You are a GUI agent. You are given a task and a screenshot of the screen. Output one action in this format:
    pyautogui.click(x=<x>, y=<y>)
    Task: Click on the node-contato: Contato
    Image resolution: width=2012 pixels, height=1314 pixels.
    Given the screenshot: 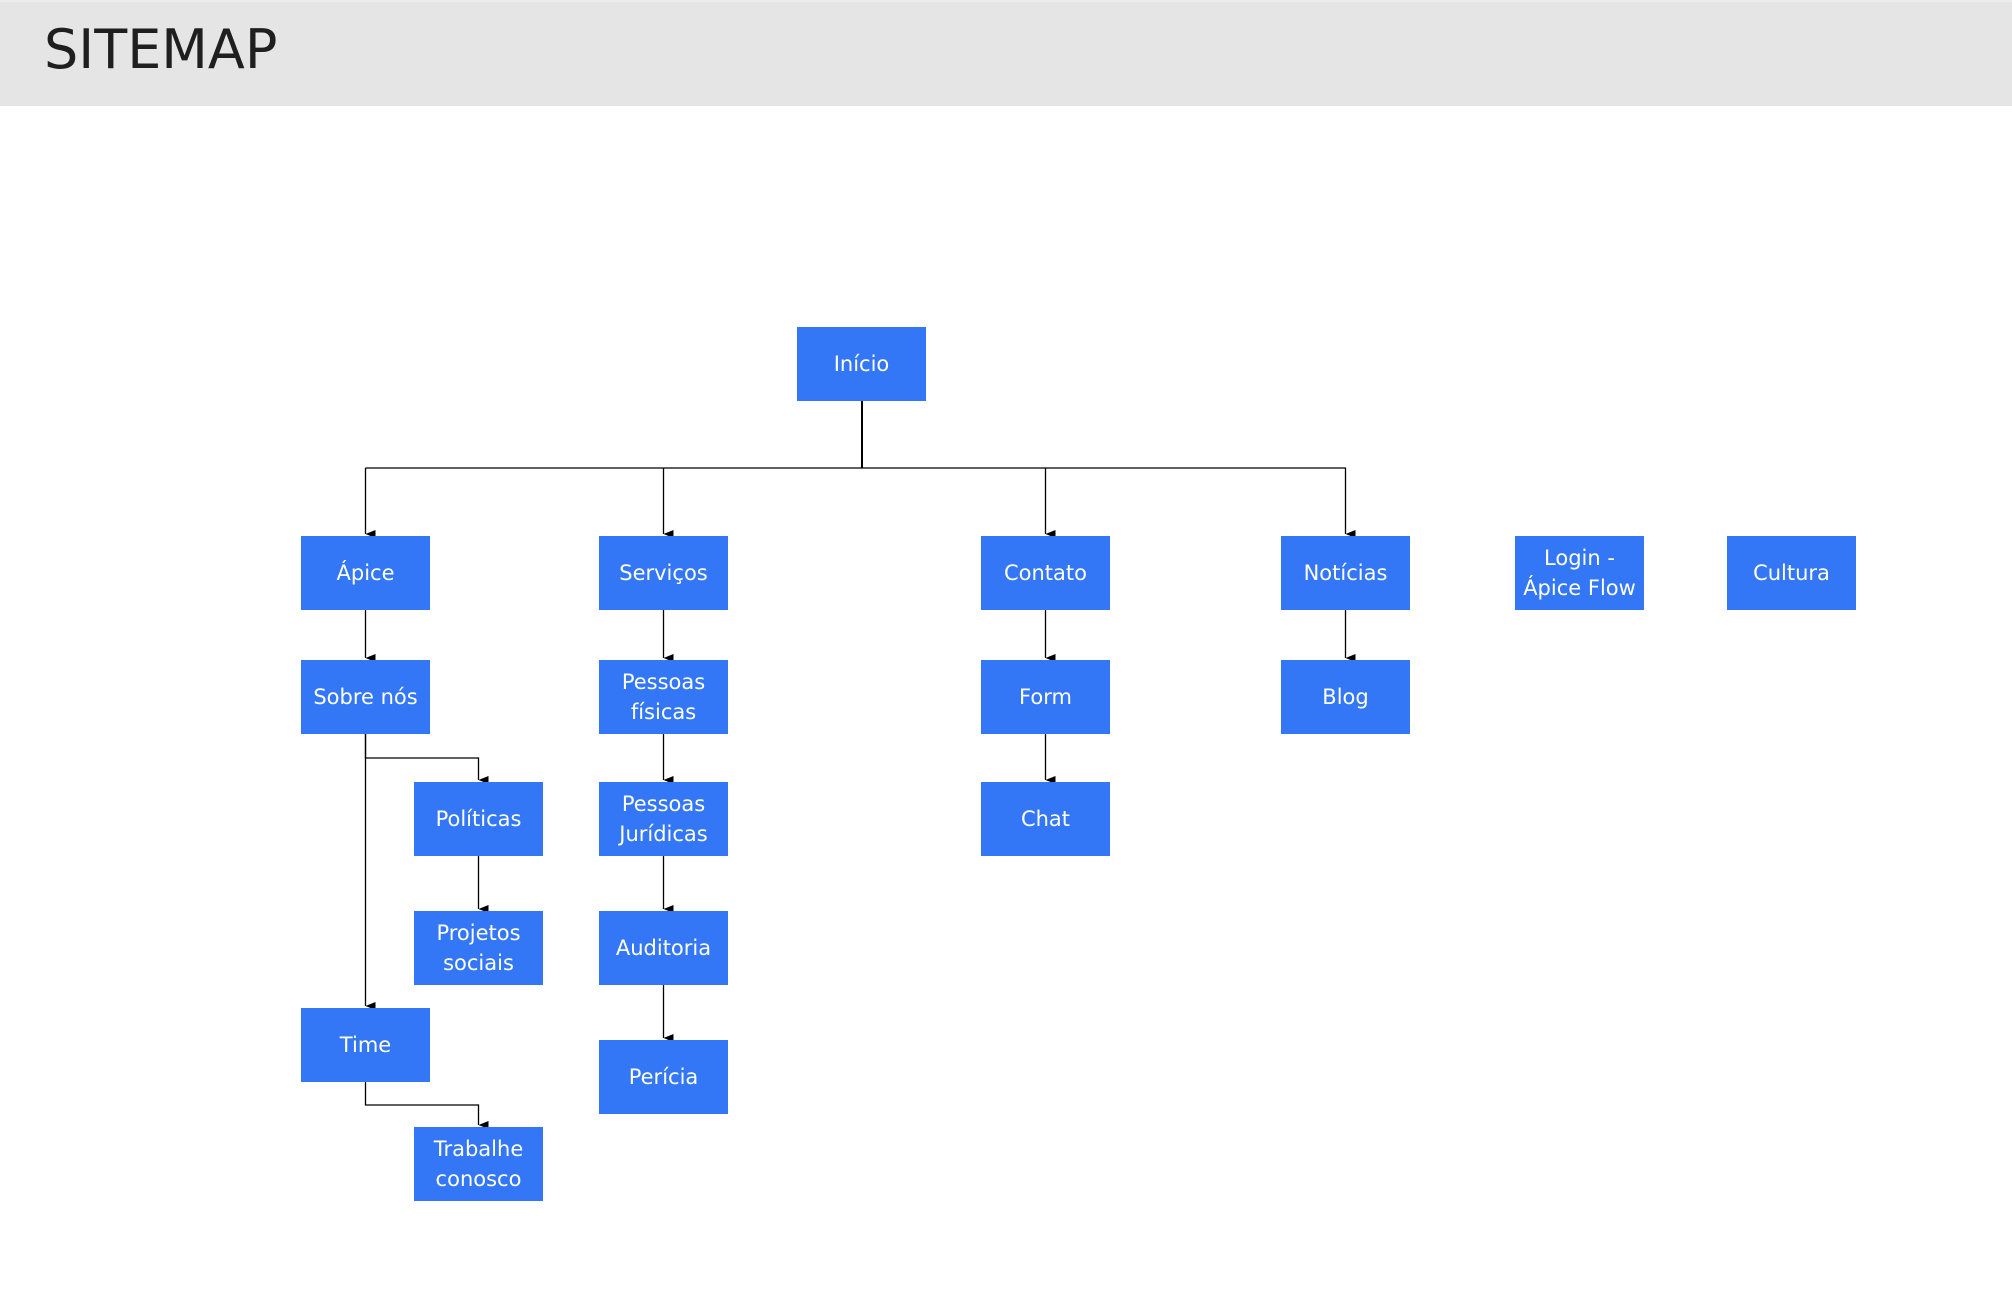 What is the action you would take?
    pyautogui.click(x=1045, y=573)
    